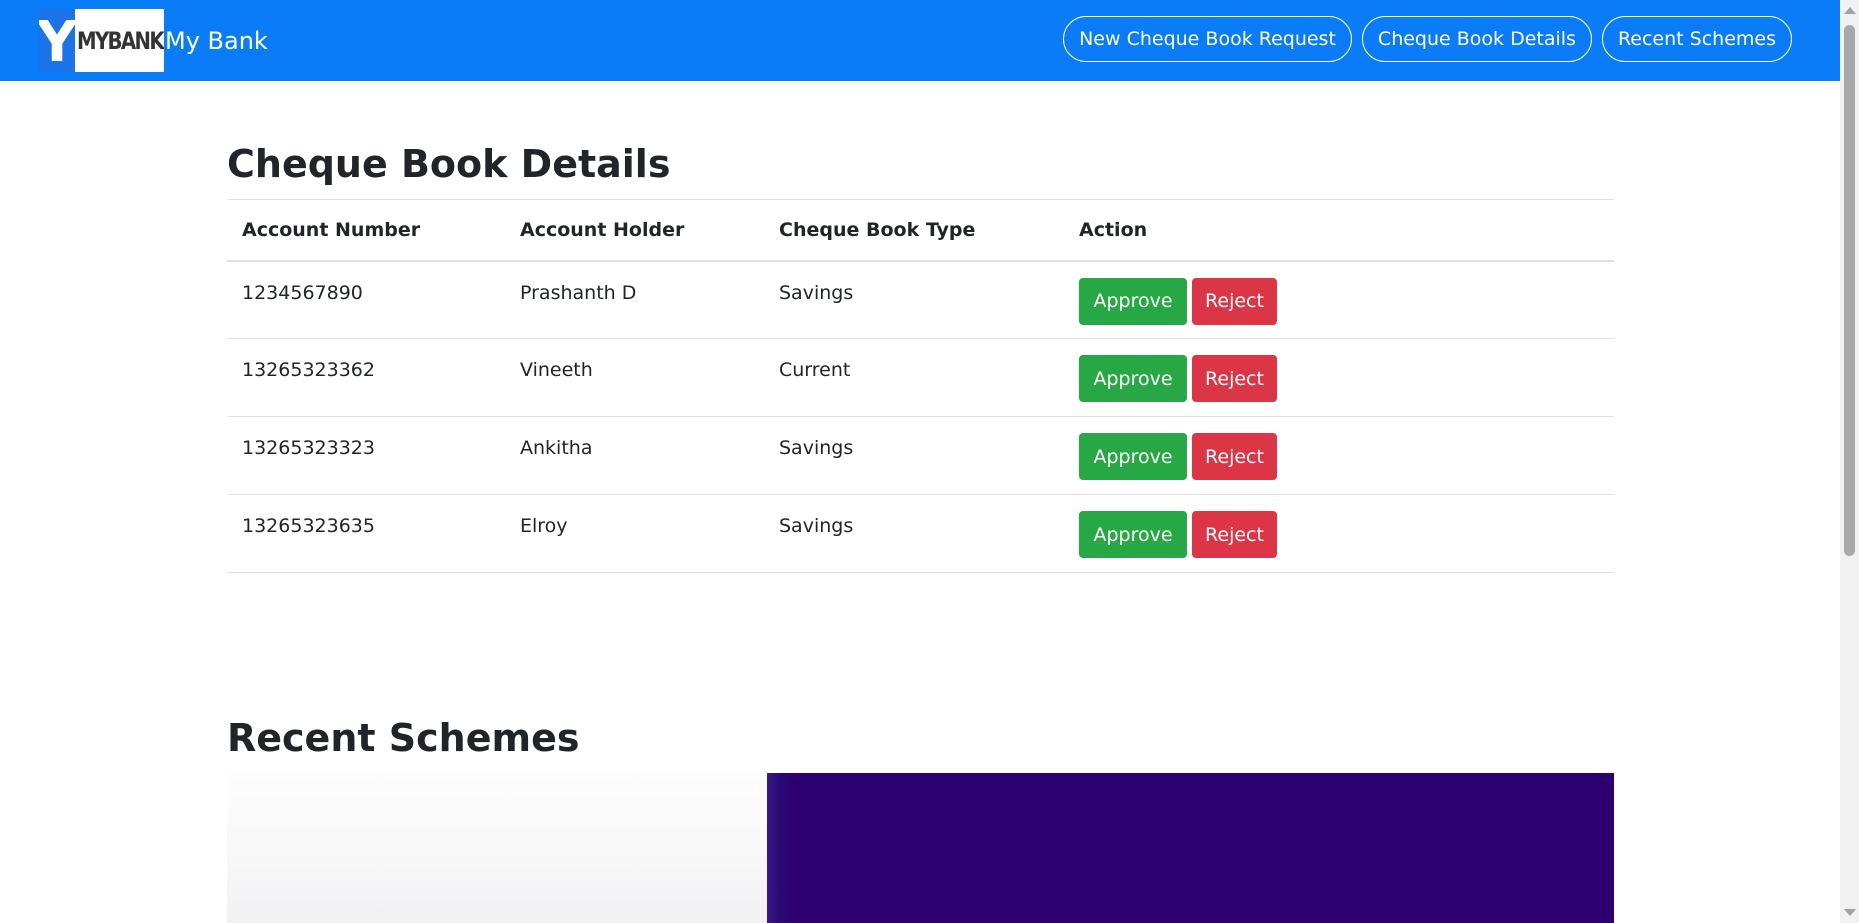 The height and width of the screenshot is (923, 1859). I want to click on logo-y-mark: Y, so click(58, 40).